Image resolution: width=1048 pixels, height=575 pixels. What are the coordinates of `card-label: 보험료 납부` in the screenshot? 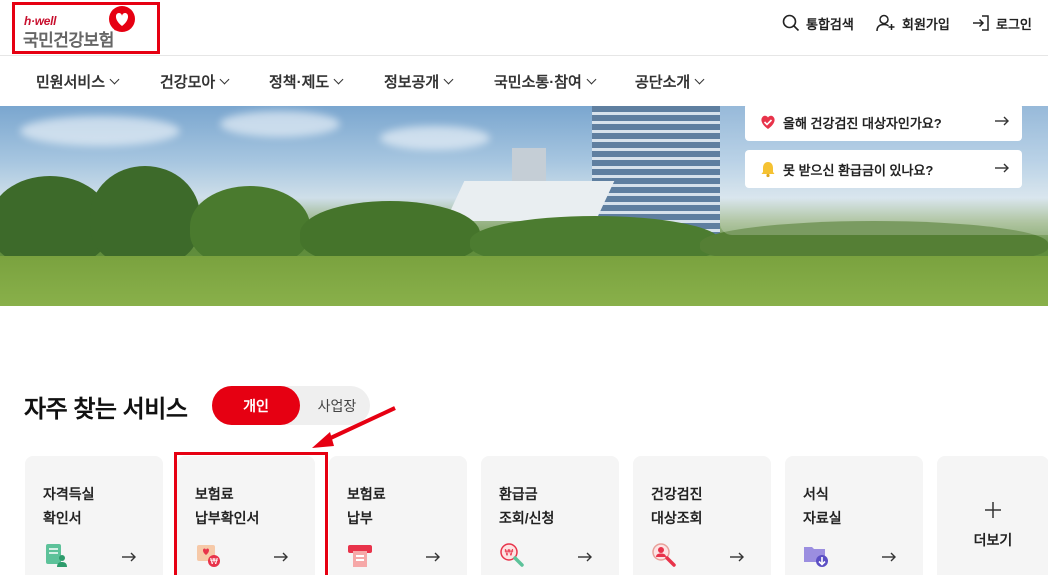 It's located at (402, 506).